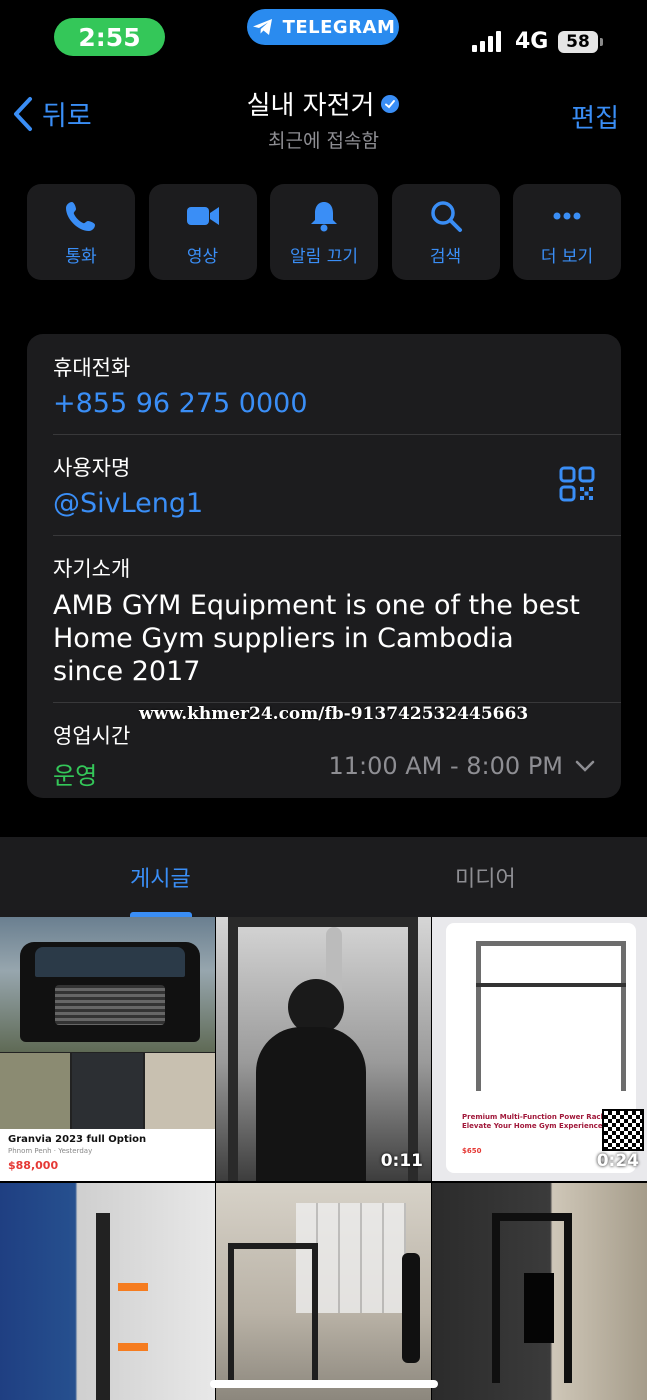 Image resolution: width=647 pixels, height=1400 pixels. I want to click on signal-icon, so click(486, 41).